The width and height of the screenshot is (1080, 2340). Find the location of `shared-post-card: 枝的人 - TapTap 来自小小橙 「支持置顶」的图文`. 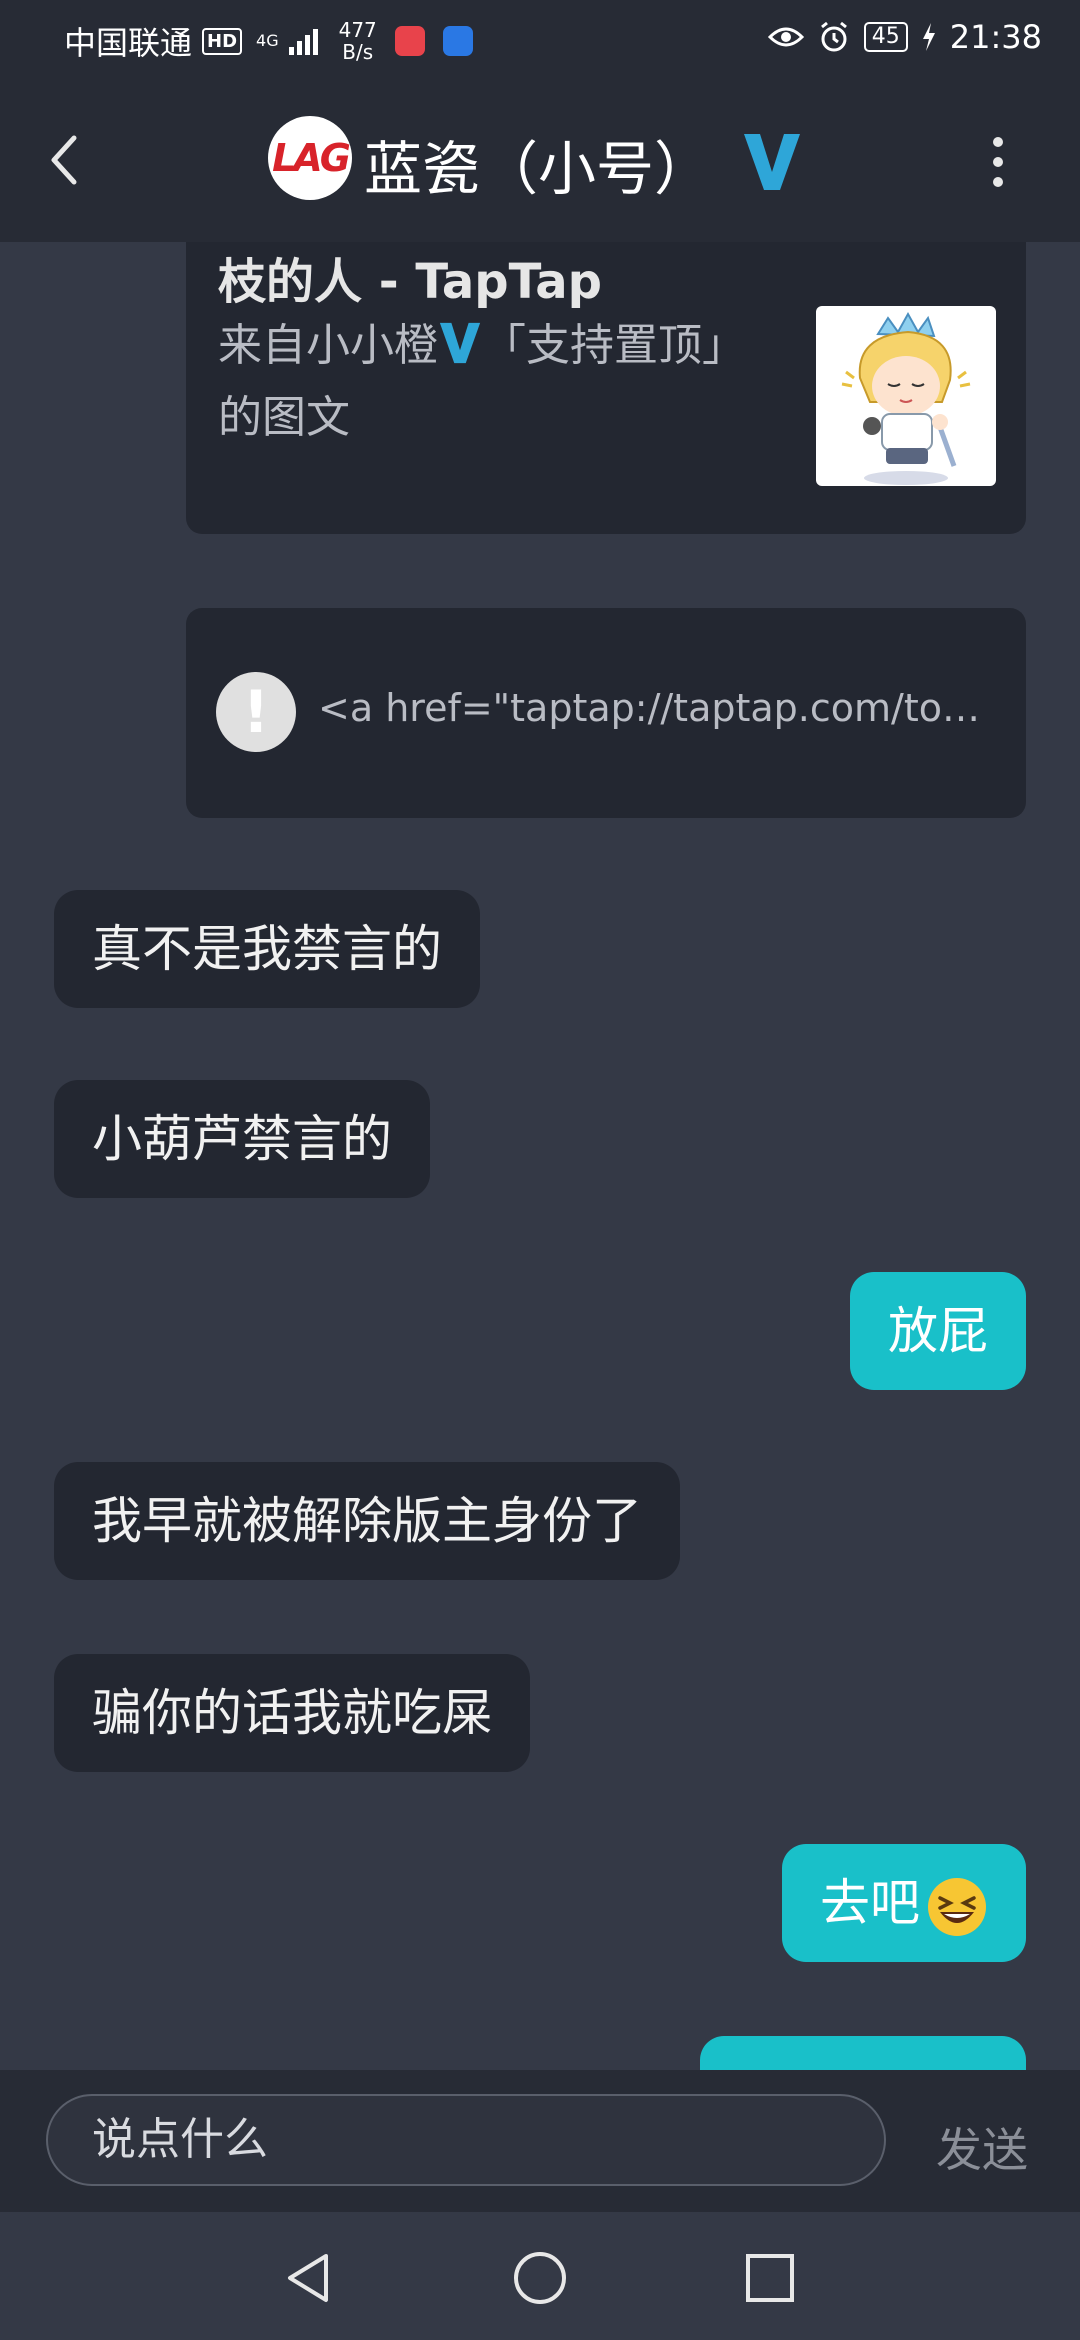

shared-post-card: 枝的人 - TapTap 来自小小橙 「支持置顶」的图文 is located at coordinates (606, 388).